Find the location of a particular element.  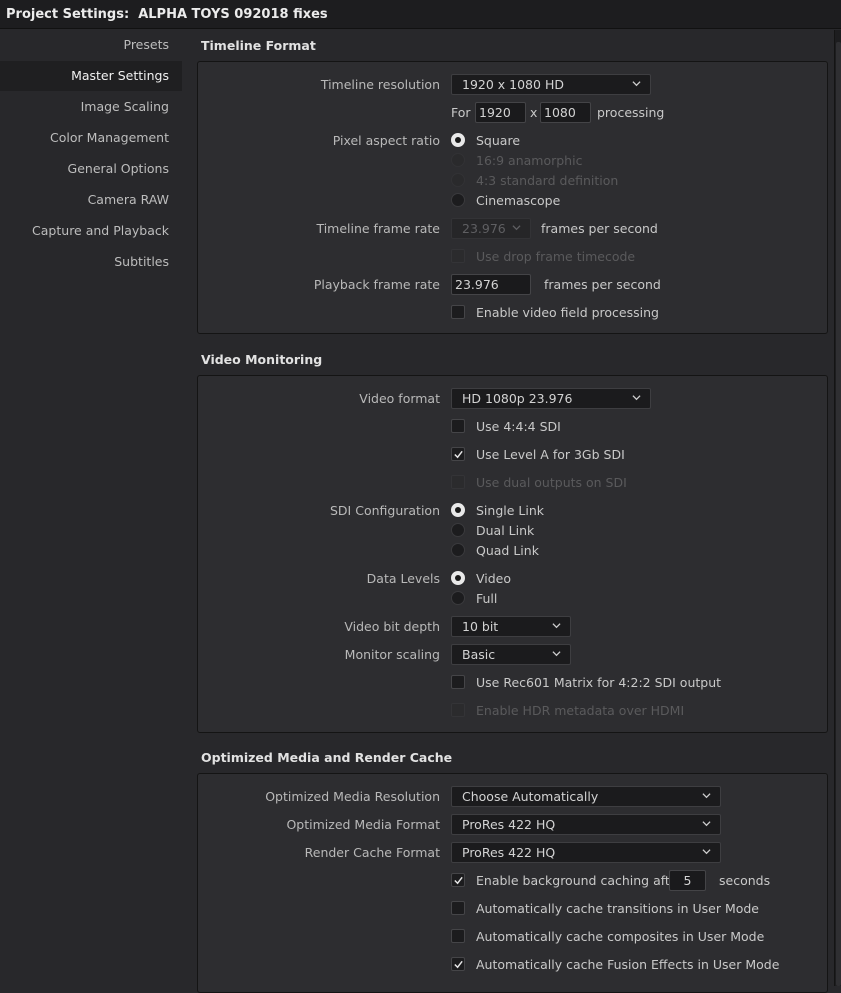

field-processing-checkbox is located at coordinates (458, 312).